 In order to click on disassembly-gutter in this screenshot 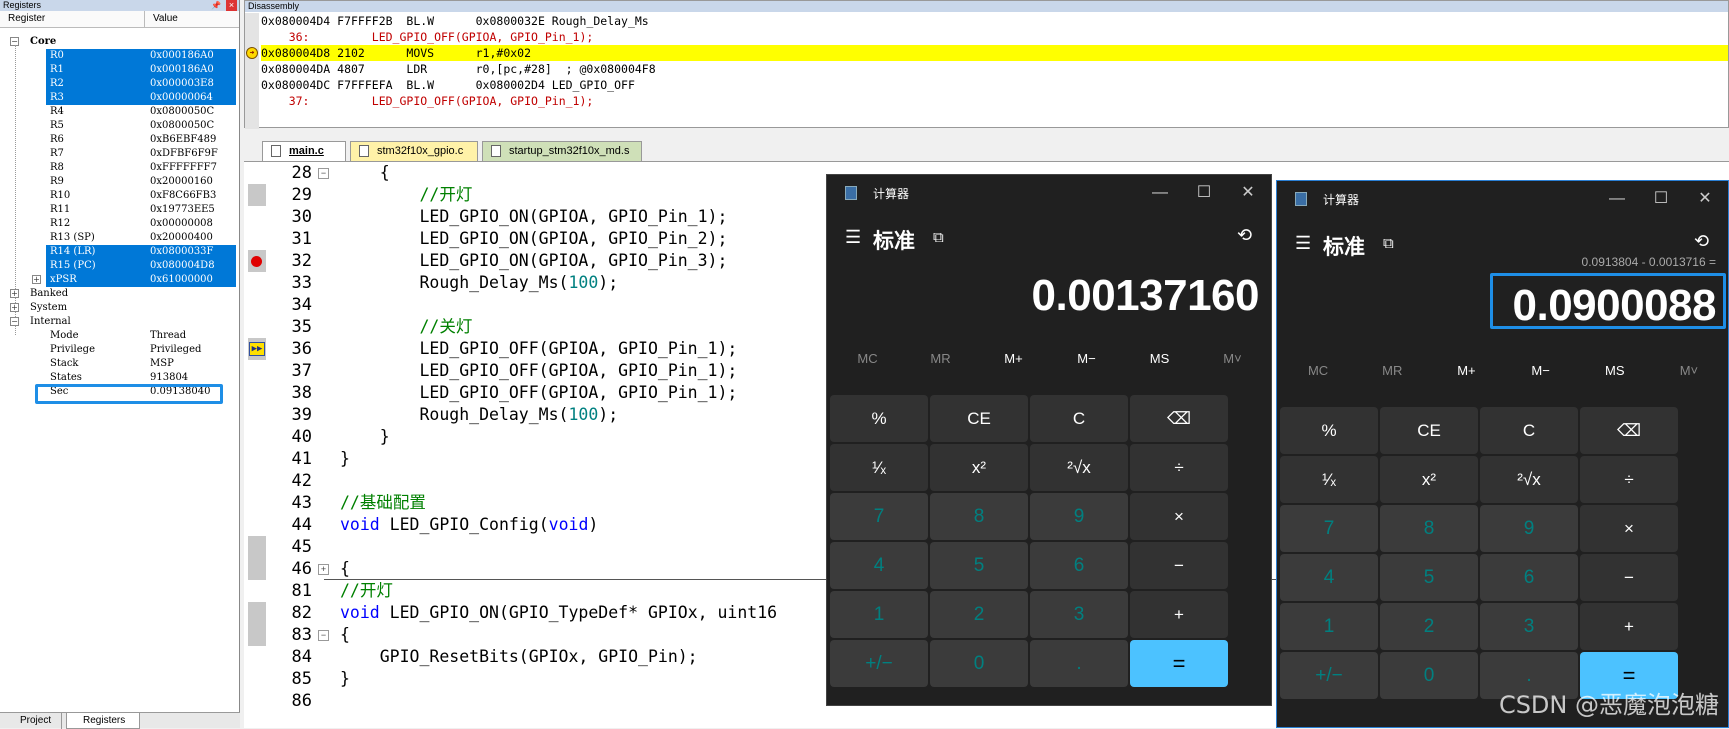, I will do `click(252, 71)`.